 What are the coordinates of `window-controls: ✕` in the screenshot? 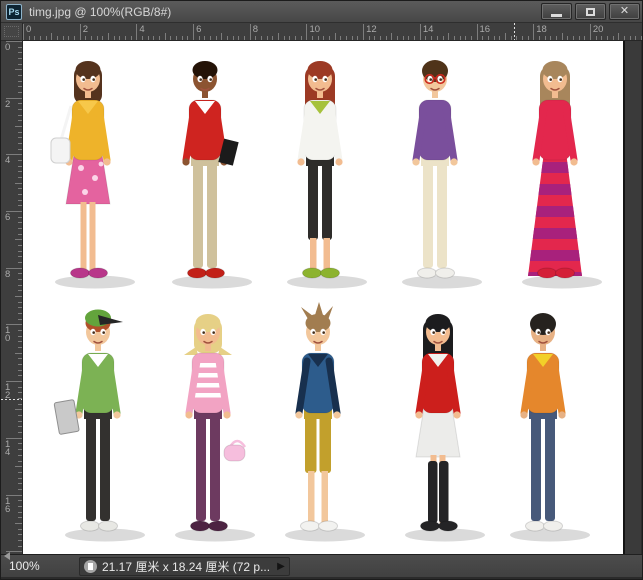 It's located at (590, 11).